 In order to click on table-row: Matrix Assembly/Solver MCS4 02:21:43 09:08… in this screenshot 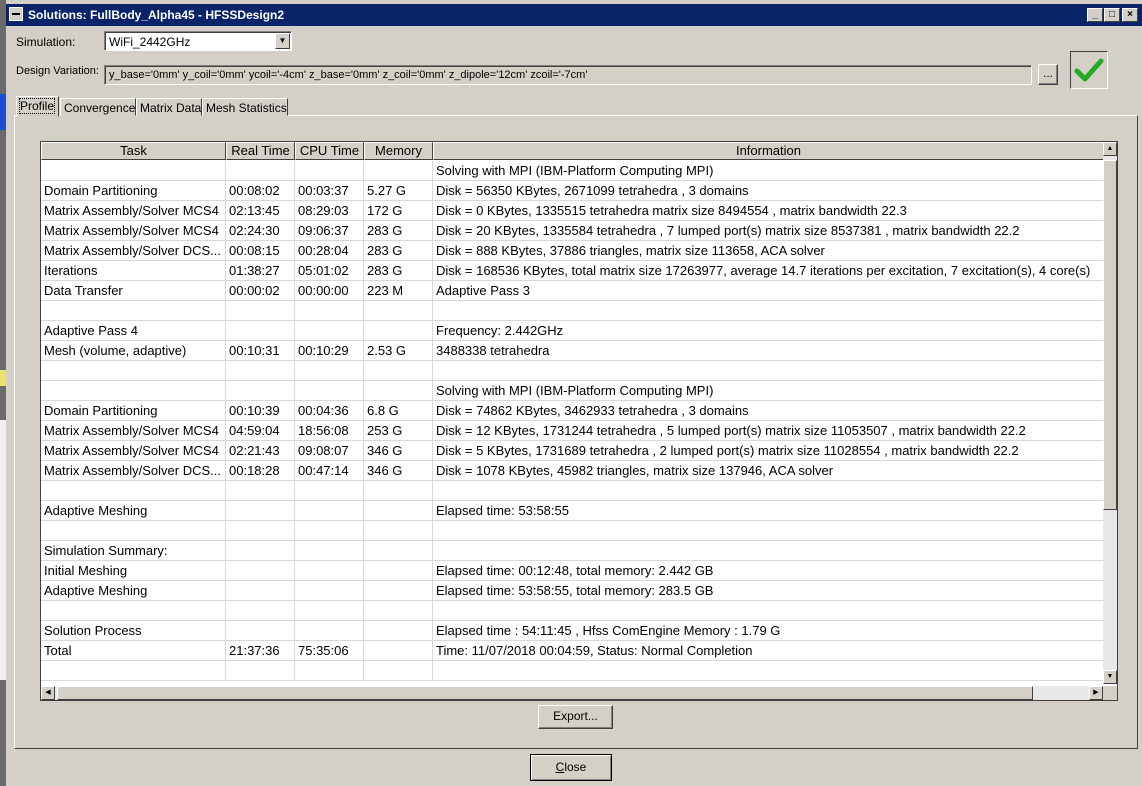, I will do `click(572, 451)`.